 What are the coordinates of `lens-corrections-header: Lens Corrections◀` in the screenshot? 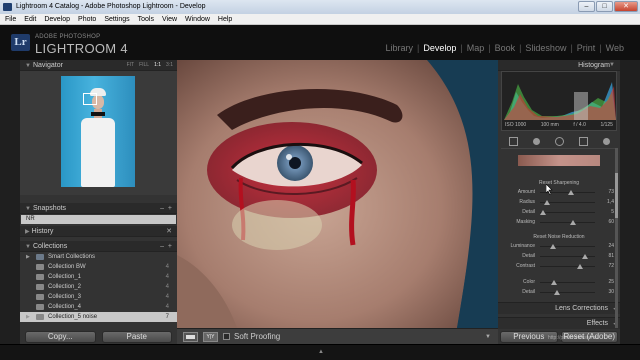 It's located at (559, 308).